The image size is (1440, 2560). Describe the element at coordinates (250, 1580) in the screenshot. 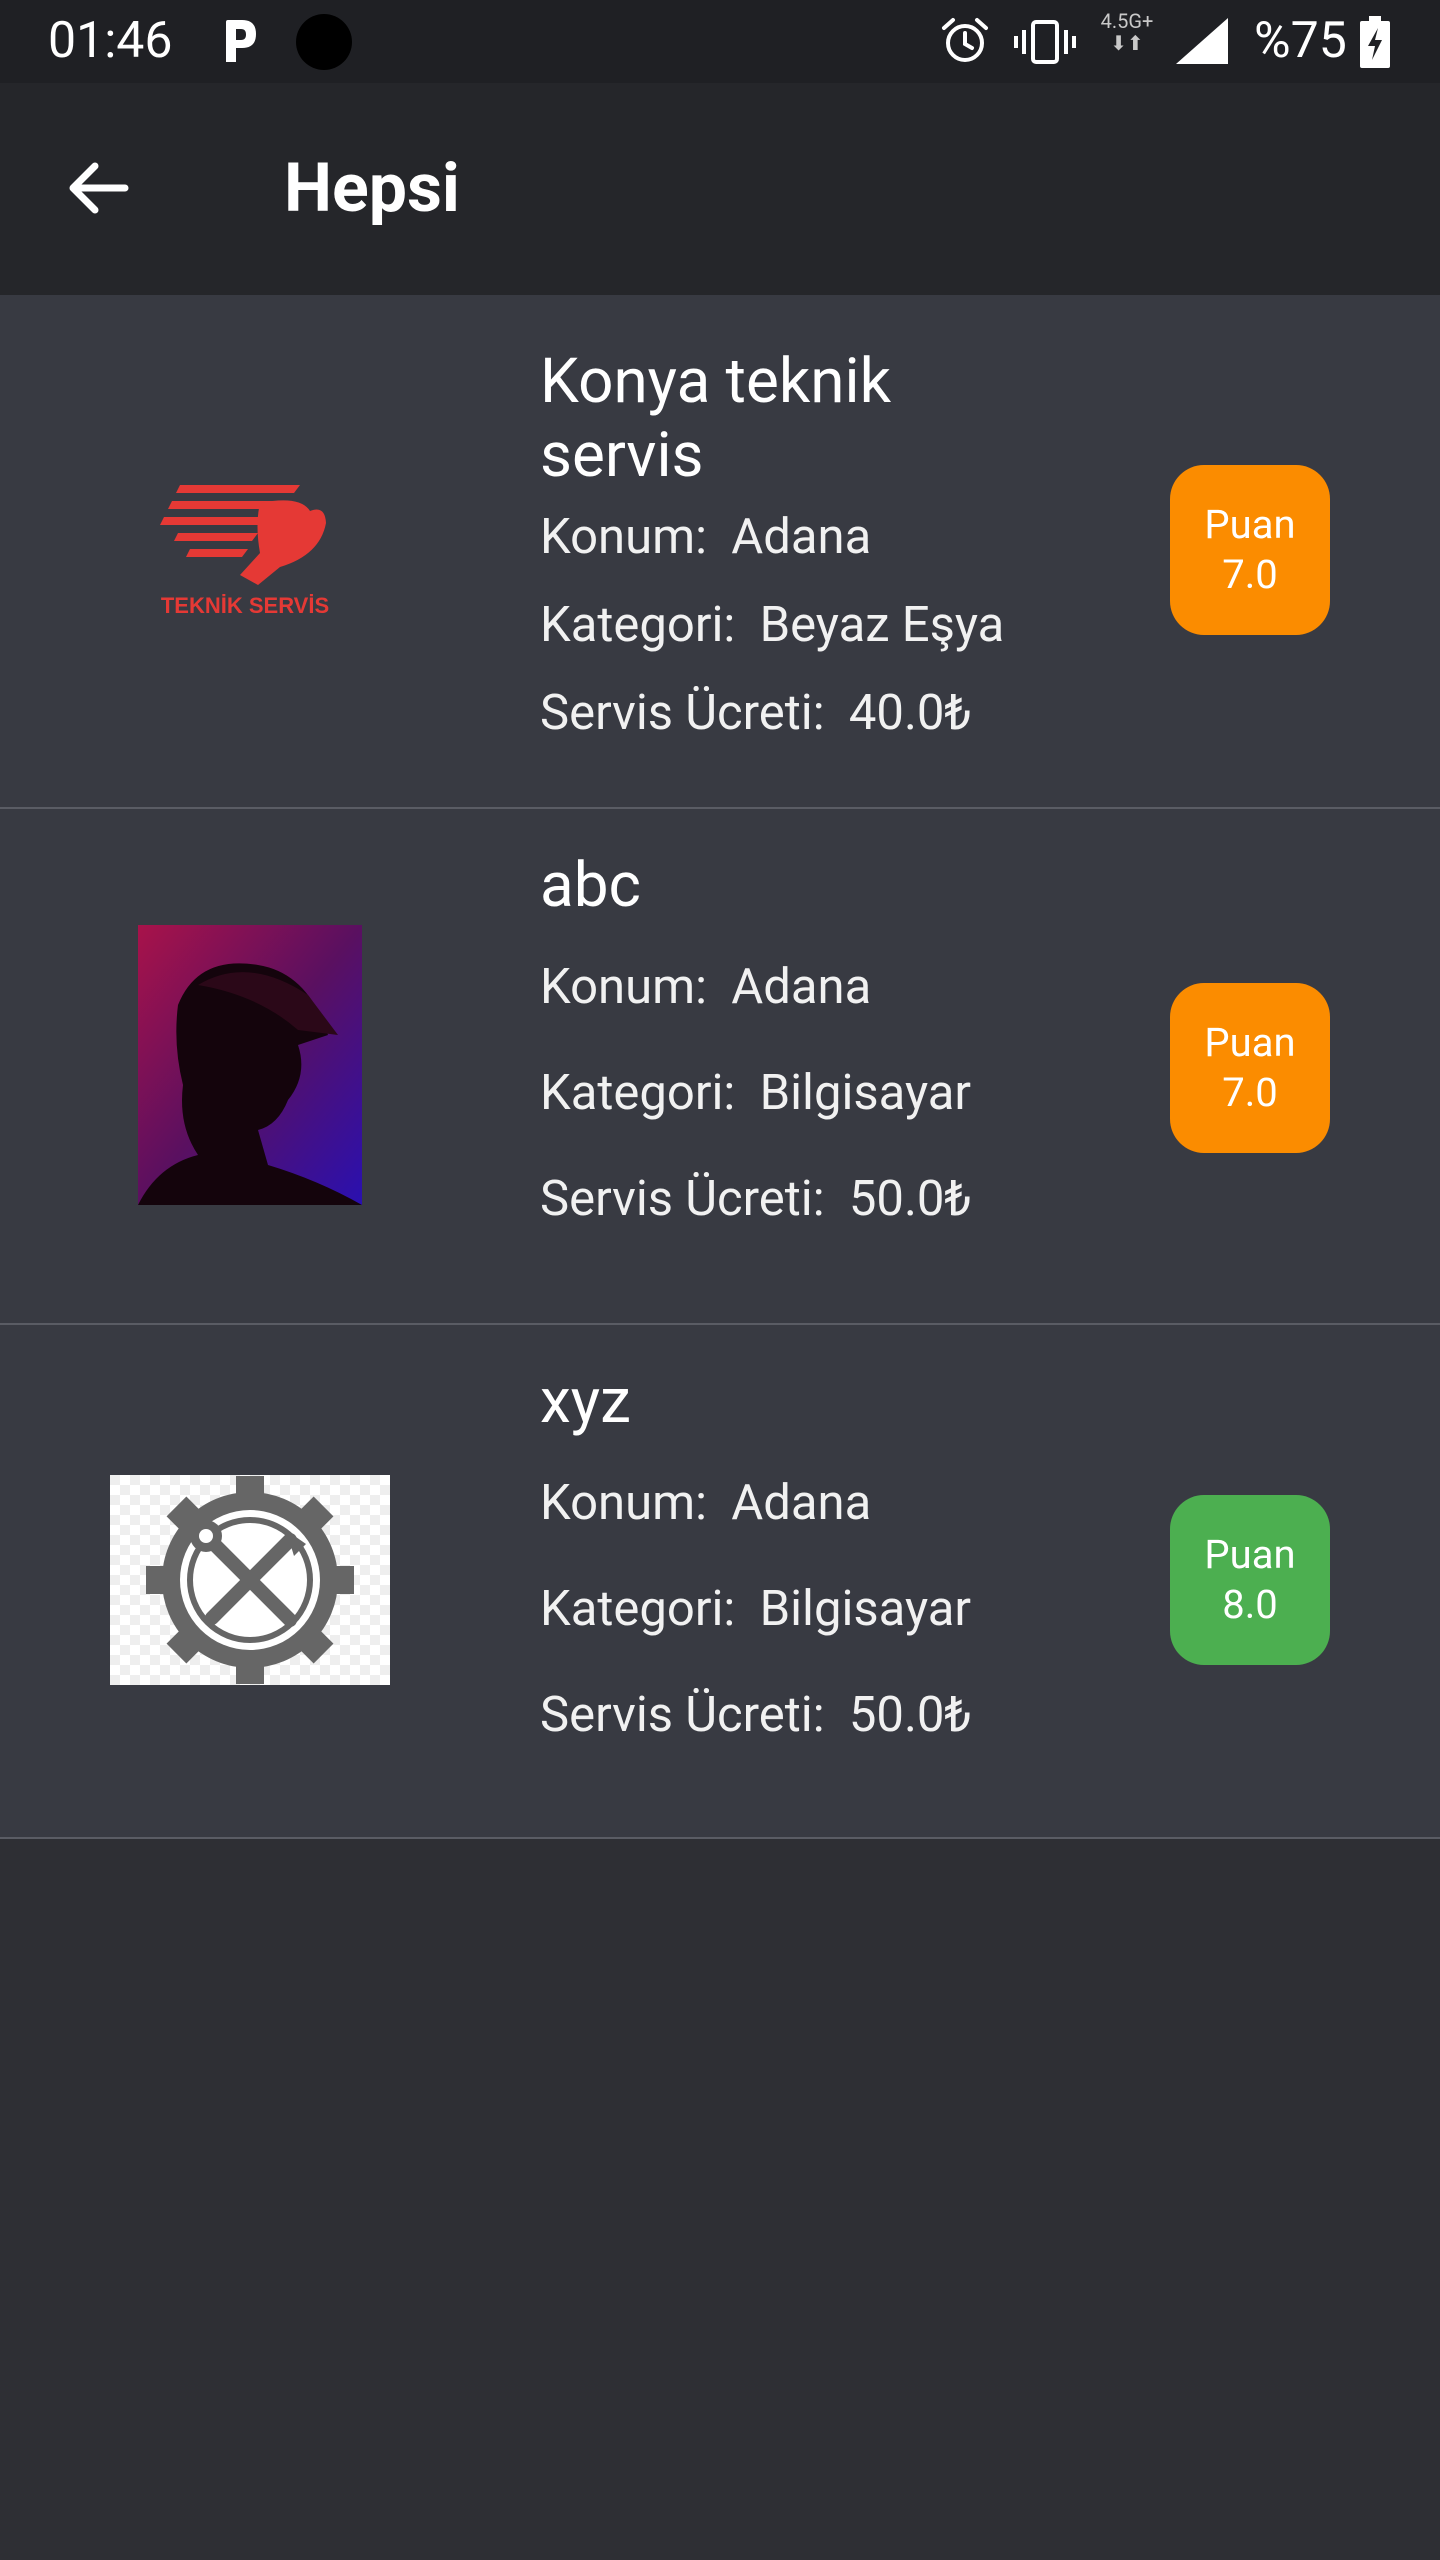

I see `service-tools-icon` at that location.